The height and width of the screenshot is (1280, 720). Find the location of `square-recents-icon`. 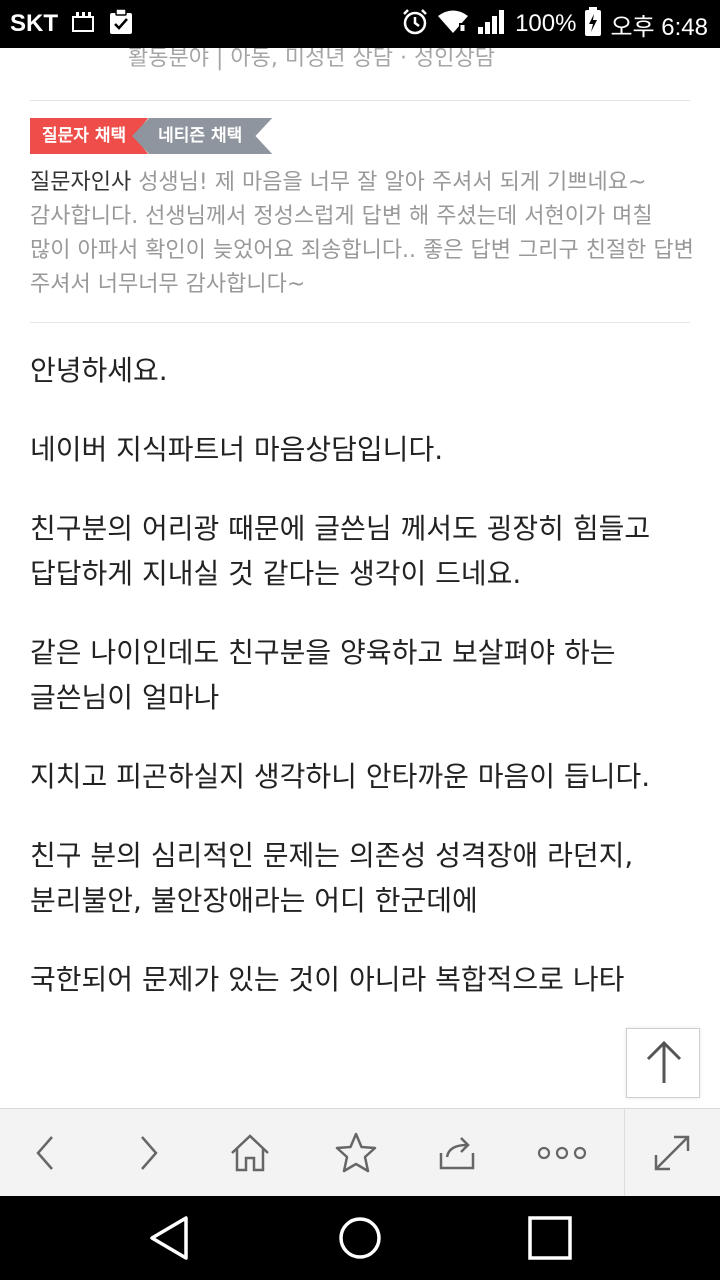

square-recents-icon is located at coordinates (550, 1238).